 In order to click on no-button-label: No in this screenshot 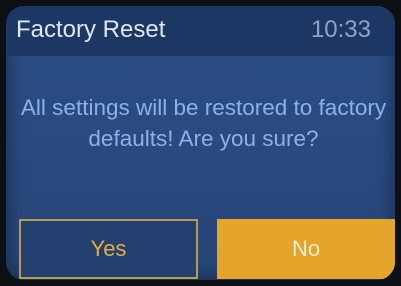, I will do `click(306, 248)`.